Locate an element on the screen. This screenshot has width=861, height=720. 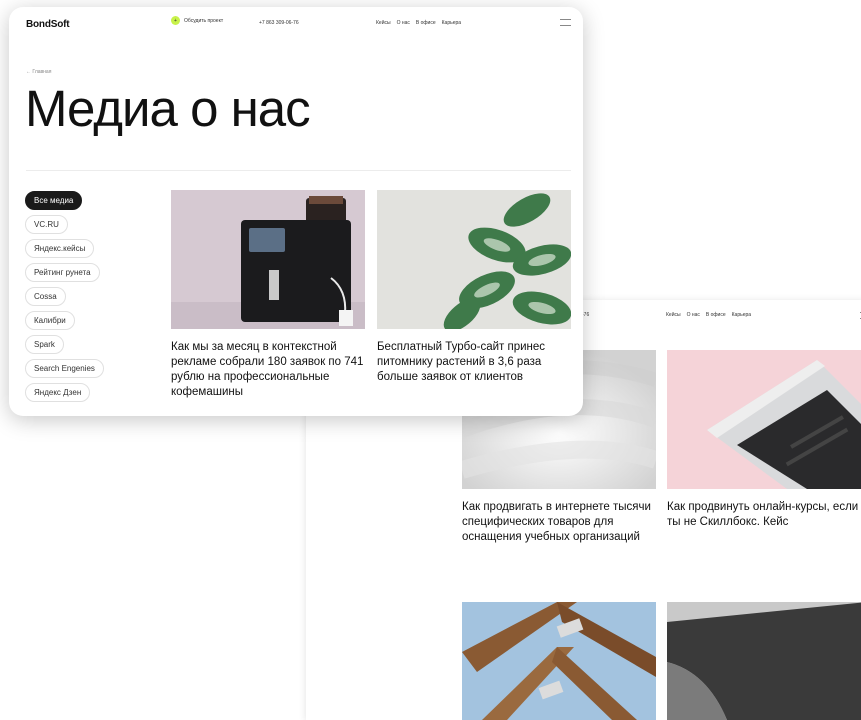
back-menu-about: О нас is located at coordinates (693, 315).